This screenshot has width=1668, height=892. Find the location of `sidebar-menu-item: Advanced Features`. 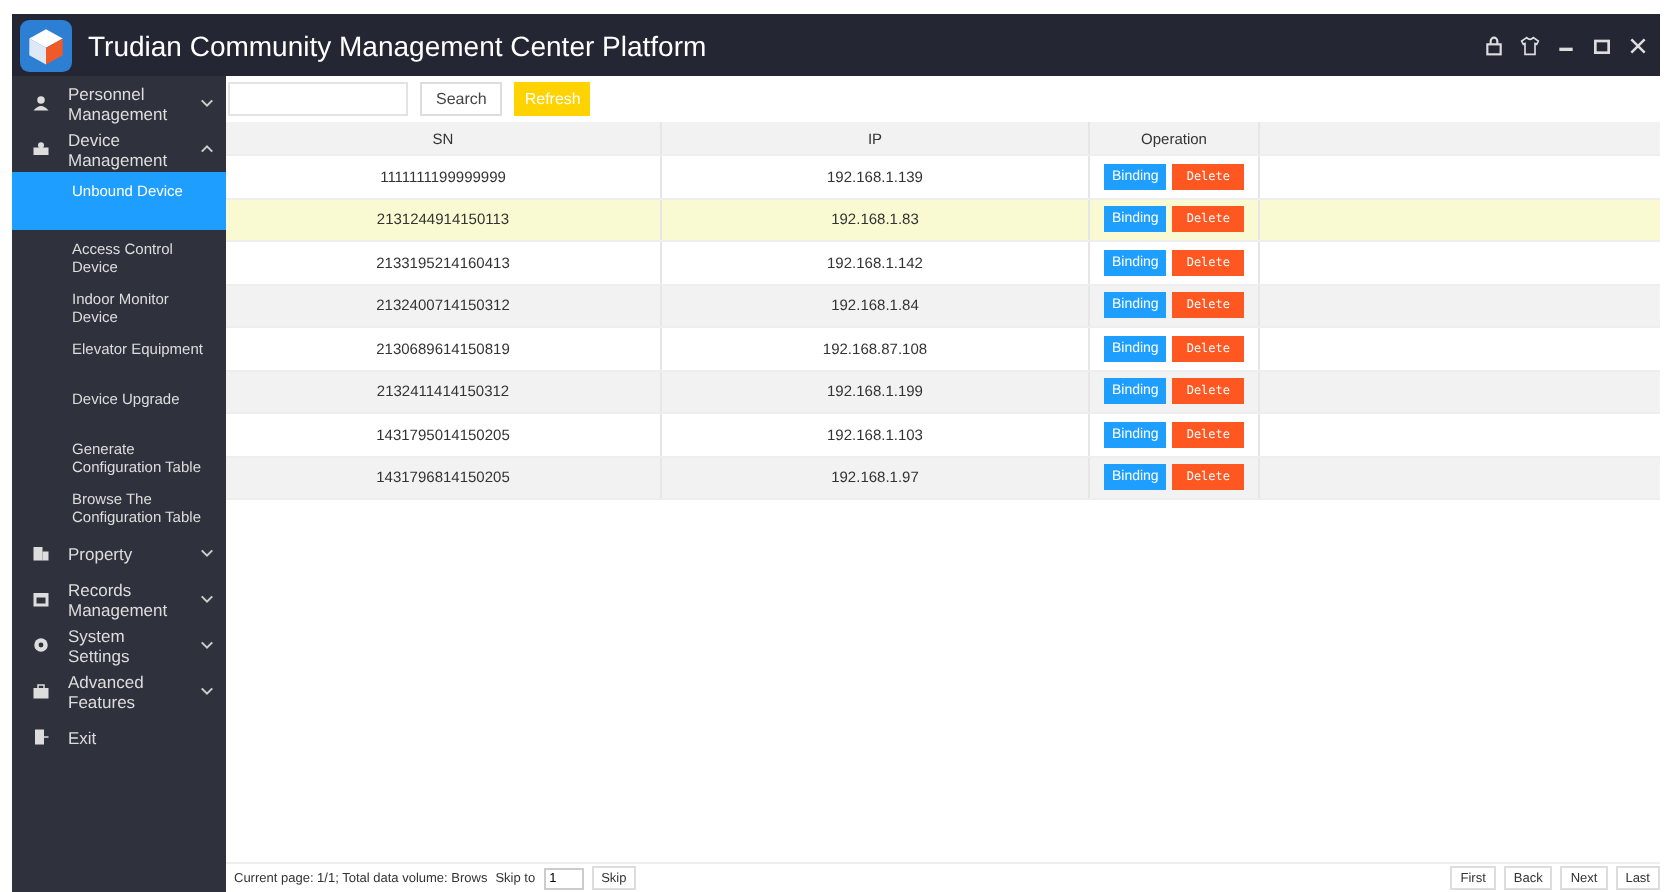

sidebar-menu-item: Advanced Features is located at coordinates (119, 691).